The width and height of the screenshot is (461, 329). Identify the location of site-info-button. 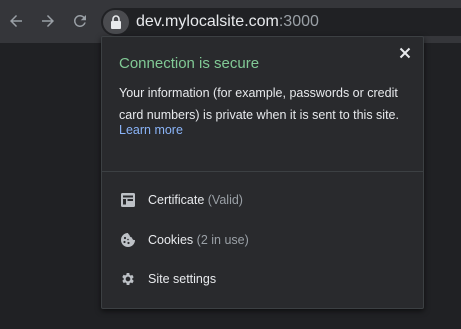
(116, 22).